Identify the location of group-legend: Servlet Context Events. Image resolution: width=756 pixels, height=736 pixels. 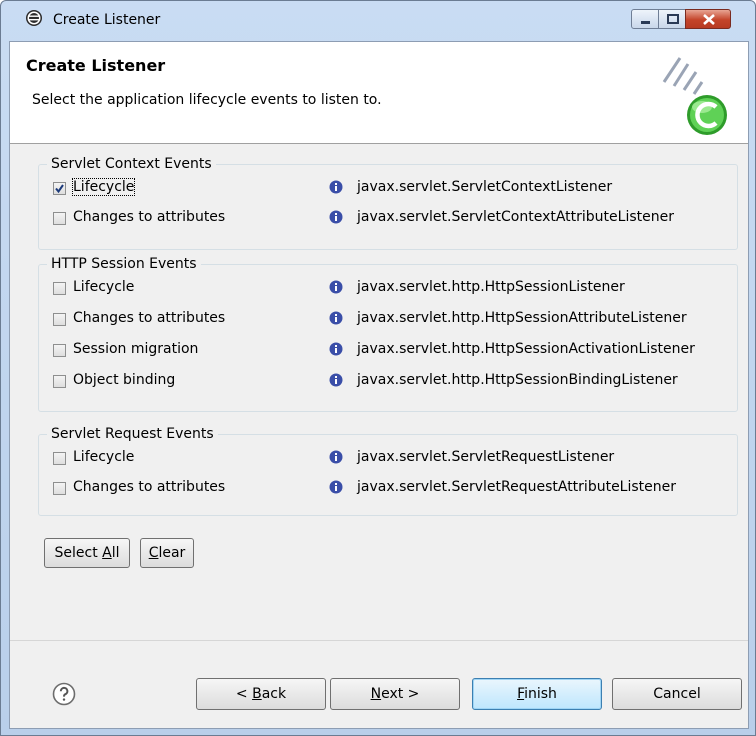
(131, 164).